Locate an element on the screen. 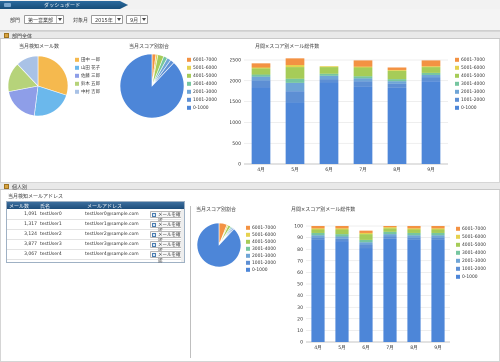  table-scrollbar is located at coordinates (182, 235).